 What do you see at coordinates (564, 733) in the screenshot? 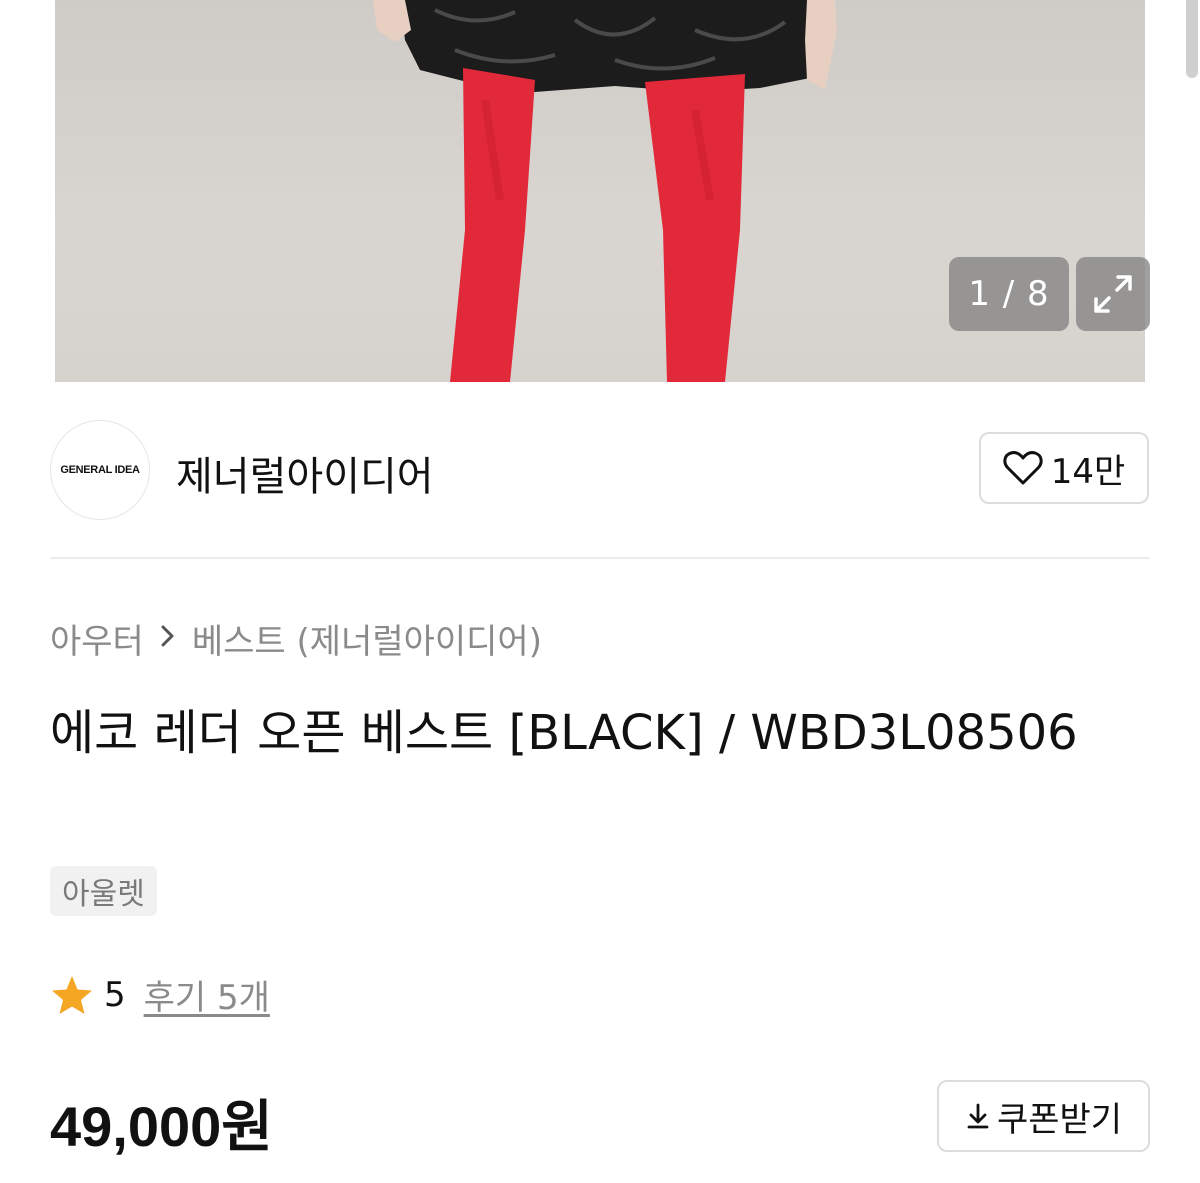
I see `product-title: 에코 레더 오픈 베스트 [BLACK] / WBD3L08506` at bounding box center [564, 733].